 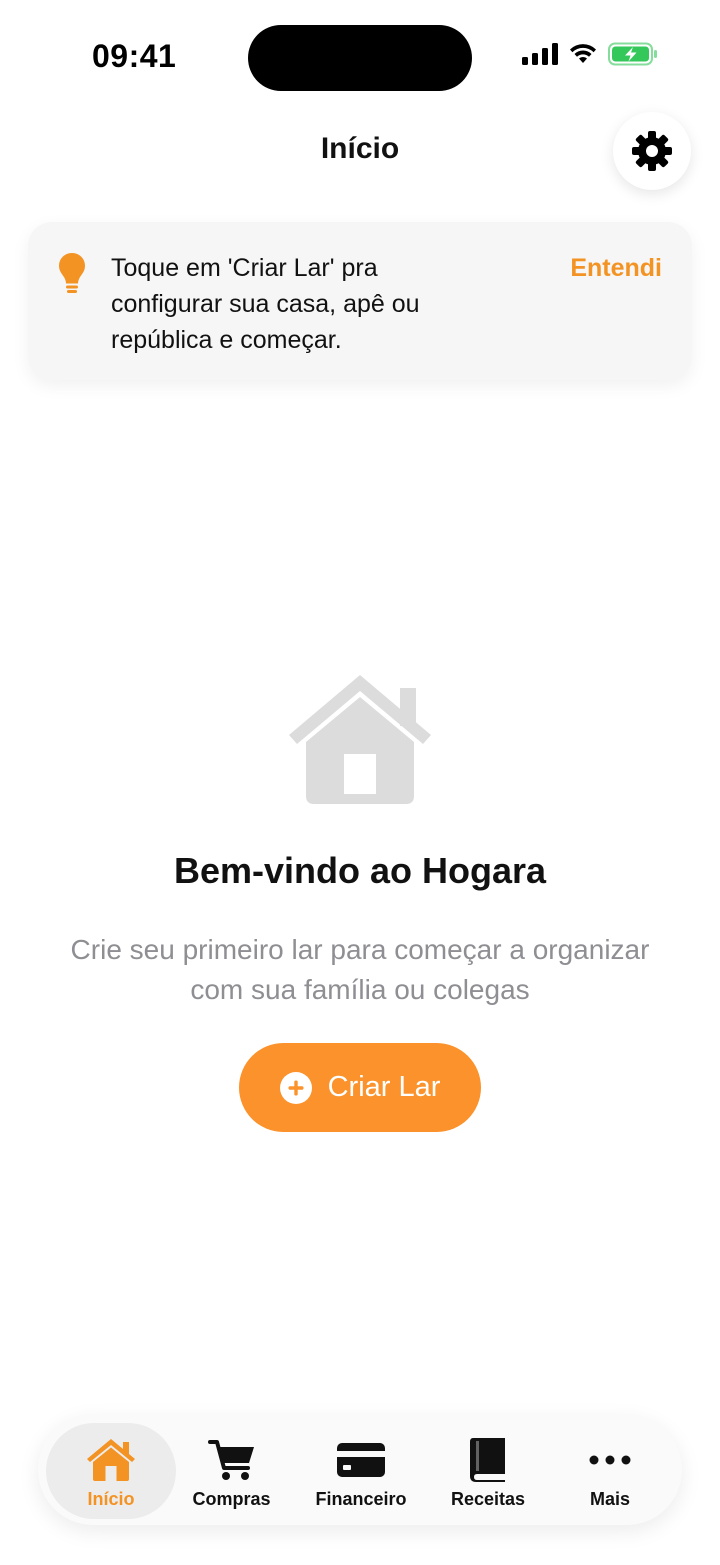 I want to click on lightbulb-icon, so click(x=72, y=273).